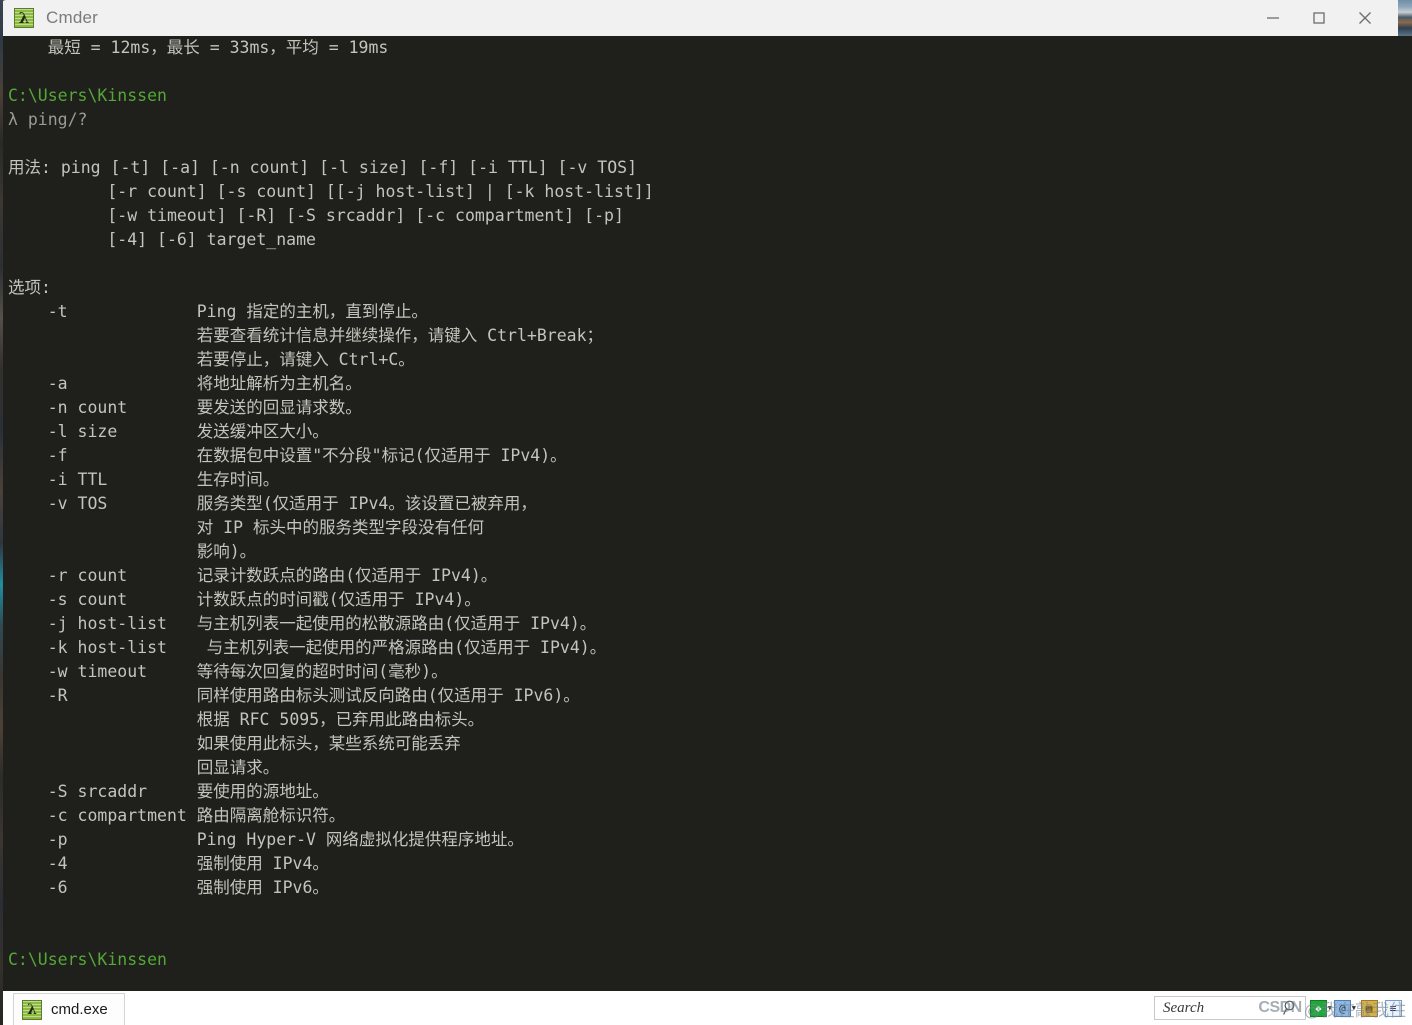 Image resolution: width=1412 pixels, height=1025 pixels. What do you see at coordinates (234, 743) in the screenshot?
I see `terminal-line: 如果使用此标头，某些系统可能丢弃` at bounding box center [234, 743].